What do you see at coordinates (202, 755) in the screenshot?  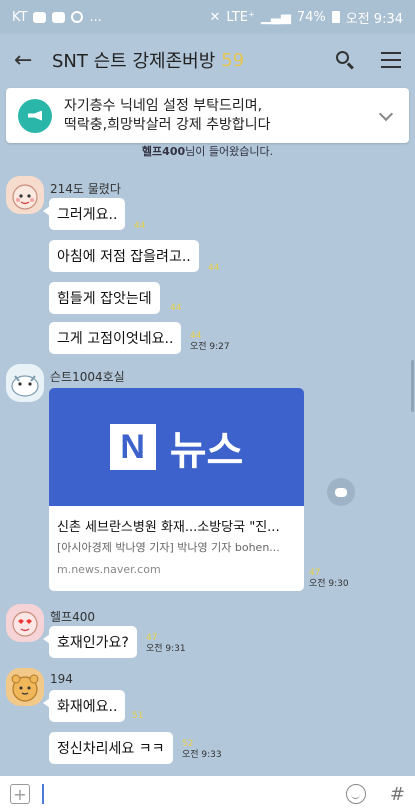 I see `message-time: 오전 9:33` at bounding box center [202, 755].